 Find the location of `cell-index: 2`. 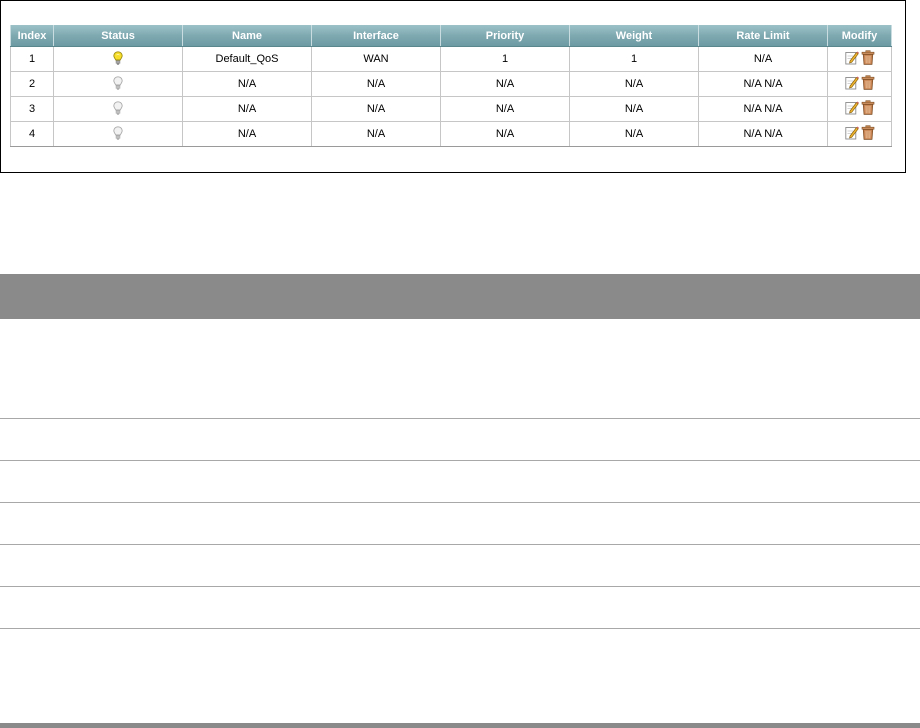

cell-index: 2 is located at coordinates (32, 84).